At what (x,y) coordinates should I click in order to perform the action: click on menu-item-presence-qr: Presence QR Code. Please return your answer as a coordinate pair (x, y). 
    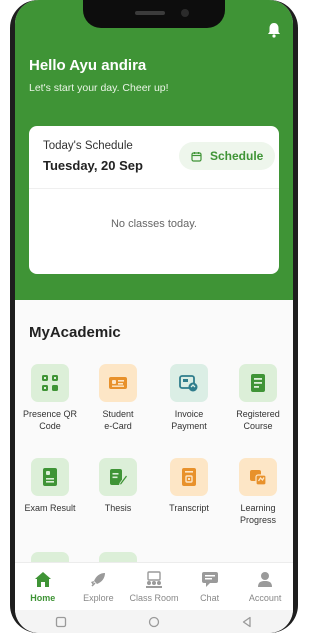
    Looking at the image, I should click on (50, 398).